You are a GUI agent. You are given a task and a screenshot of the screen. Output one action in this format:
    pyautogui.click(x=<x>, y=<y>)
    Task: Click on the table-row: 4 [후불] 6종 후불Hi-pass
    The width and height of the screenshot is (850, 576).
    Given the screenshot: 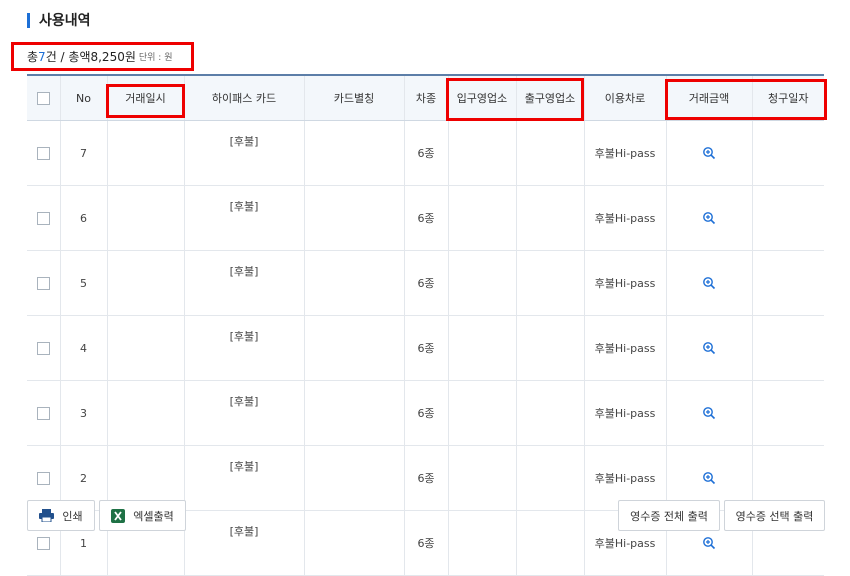 What is the action you would take?
    pyautogui.click(x=425, y=348)
    